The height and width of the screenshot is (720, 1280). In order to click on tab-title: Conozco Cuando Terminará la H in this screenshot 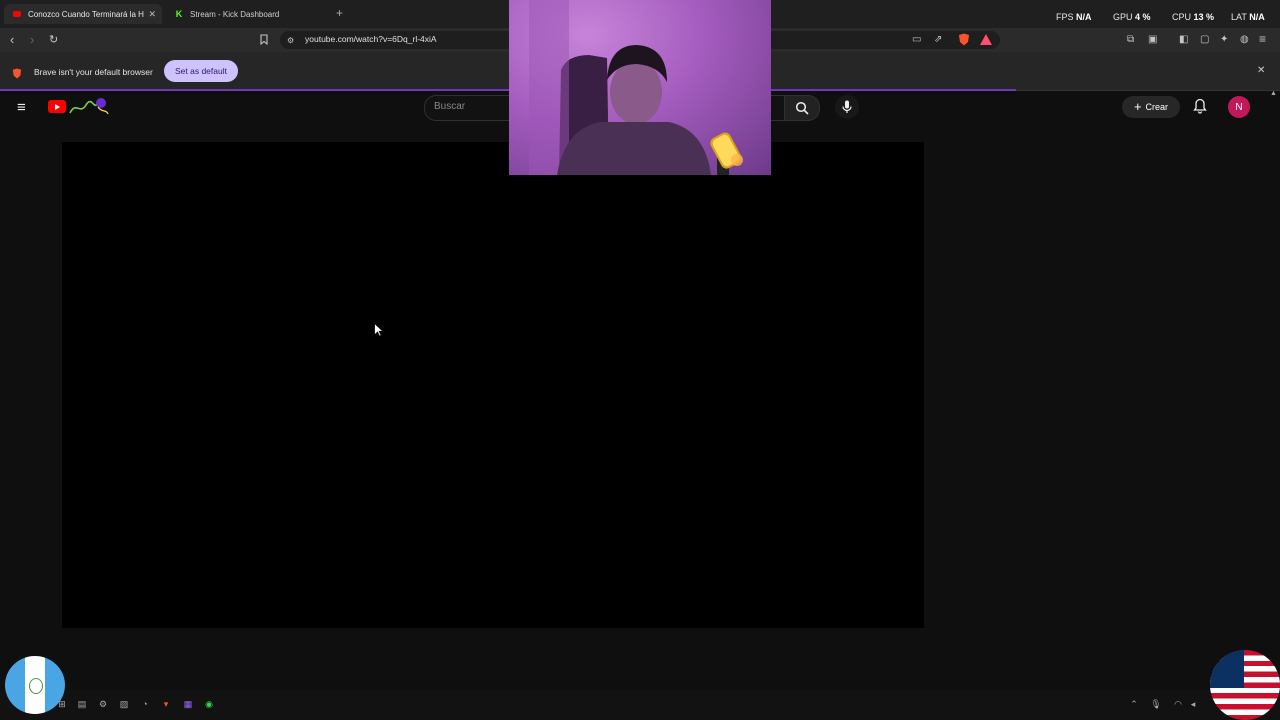, I will do `click(86, 14)`.